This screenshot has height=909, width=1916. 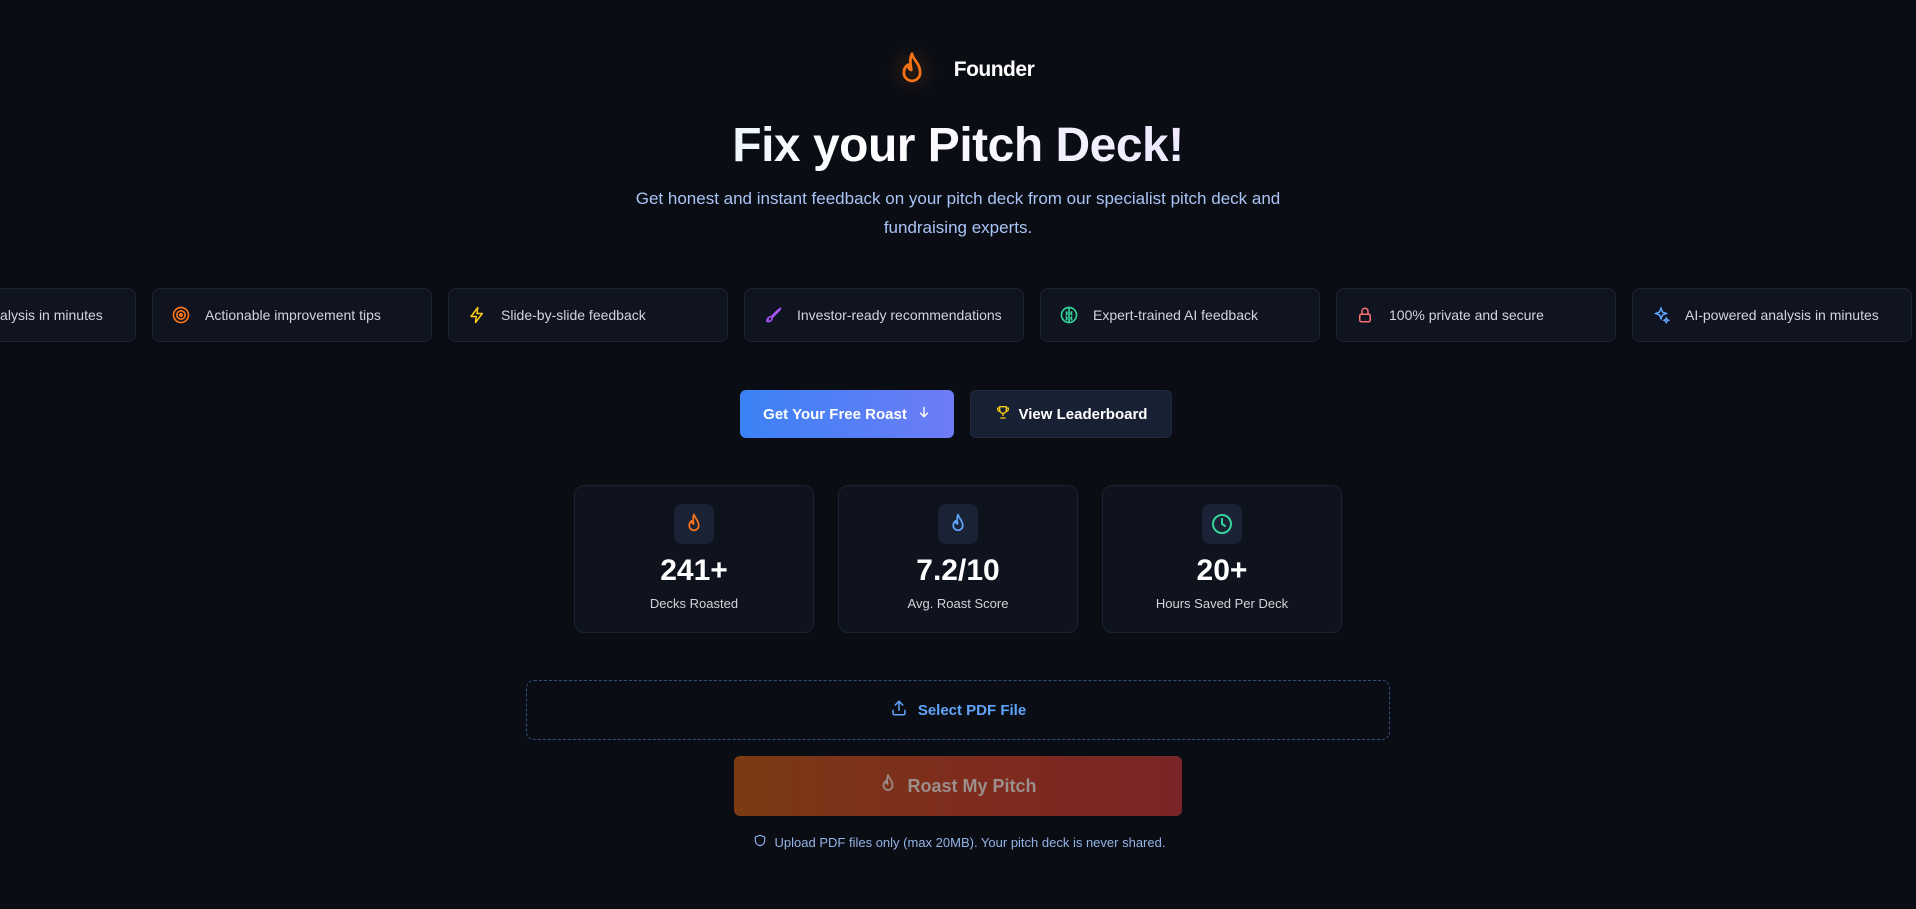 I want to click on upload-icon, so click(x=899, y=710).